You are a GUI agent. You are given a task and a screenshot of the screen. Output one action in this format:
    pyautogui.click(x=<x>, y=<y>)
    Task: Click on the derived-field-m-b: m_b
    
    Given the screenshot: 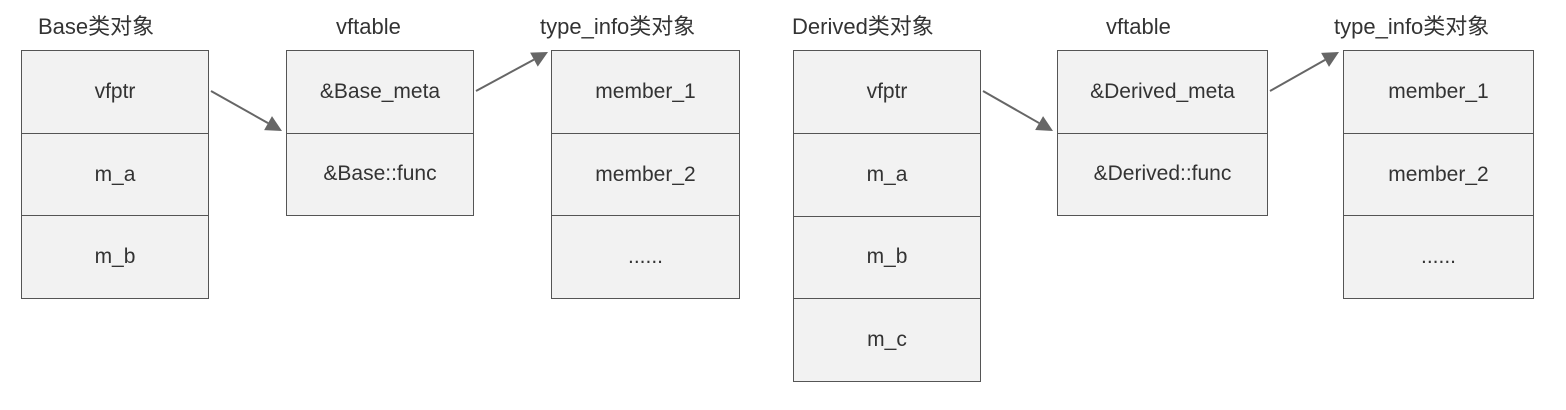 What is the action you would take?
    pyautogui.click(x=887, y=258)
    